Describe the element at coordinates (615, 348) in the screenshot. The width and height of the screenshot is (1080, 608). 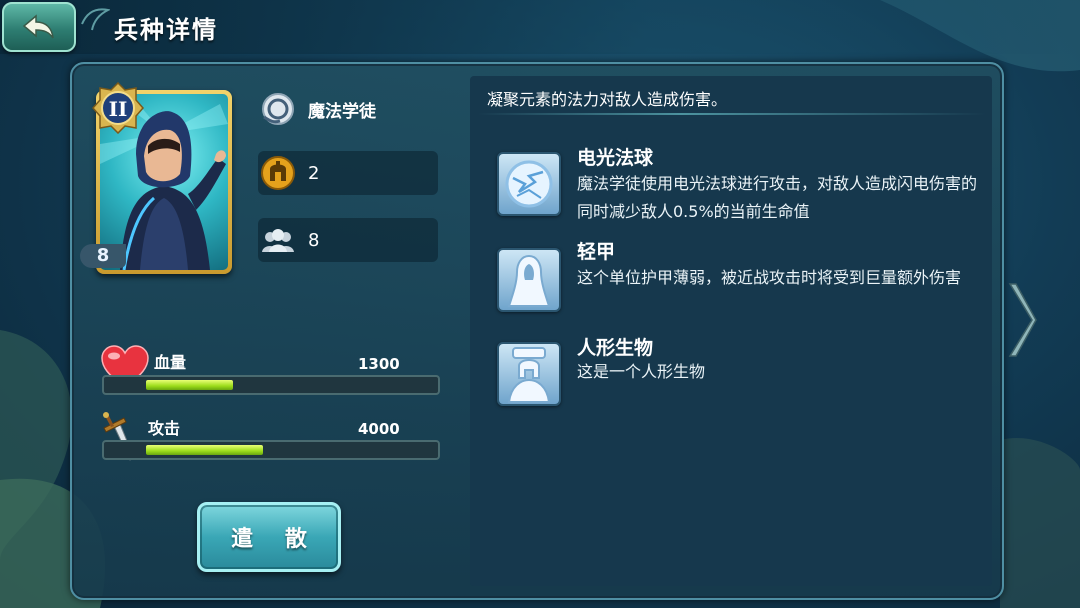
I see `ability-title-3: 人形生物` at that location.